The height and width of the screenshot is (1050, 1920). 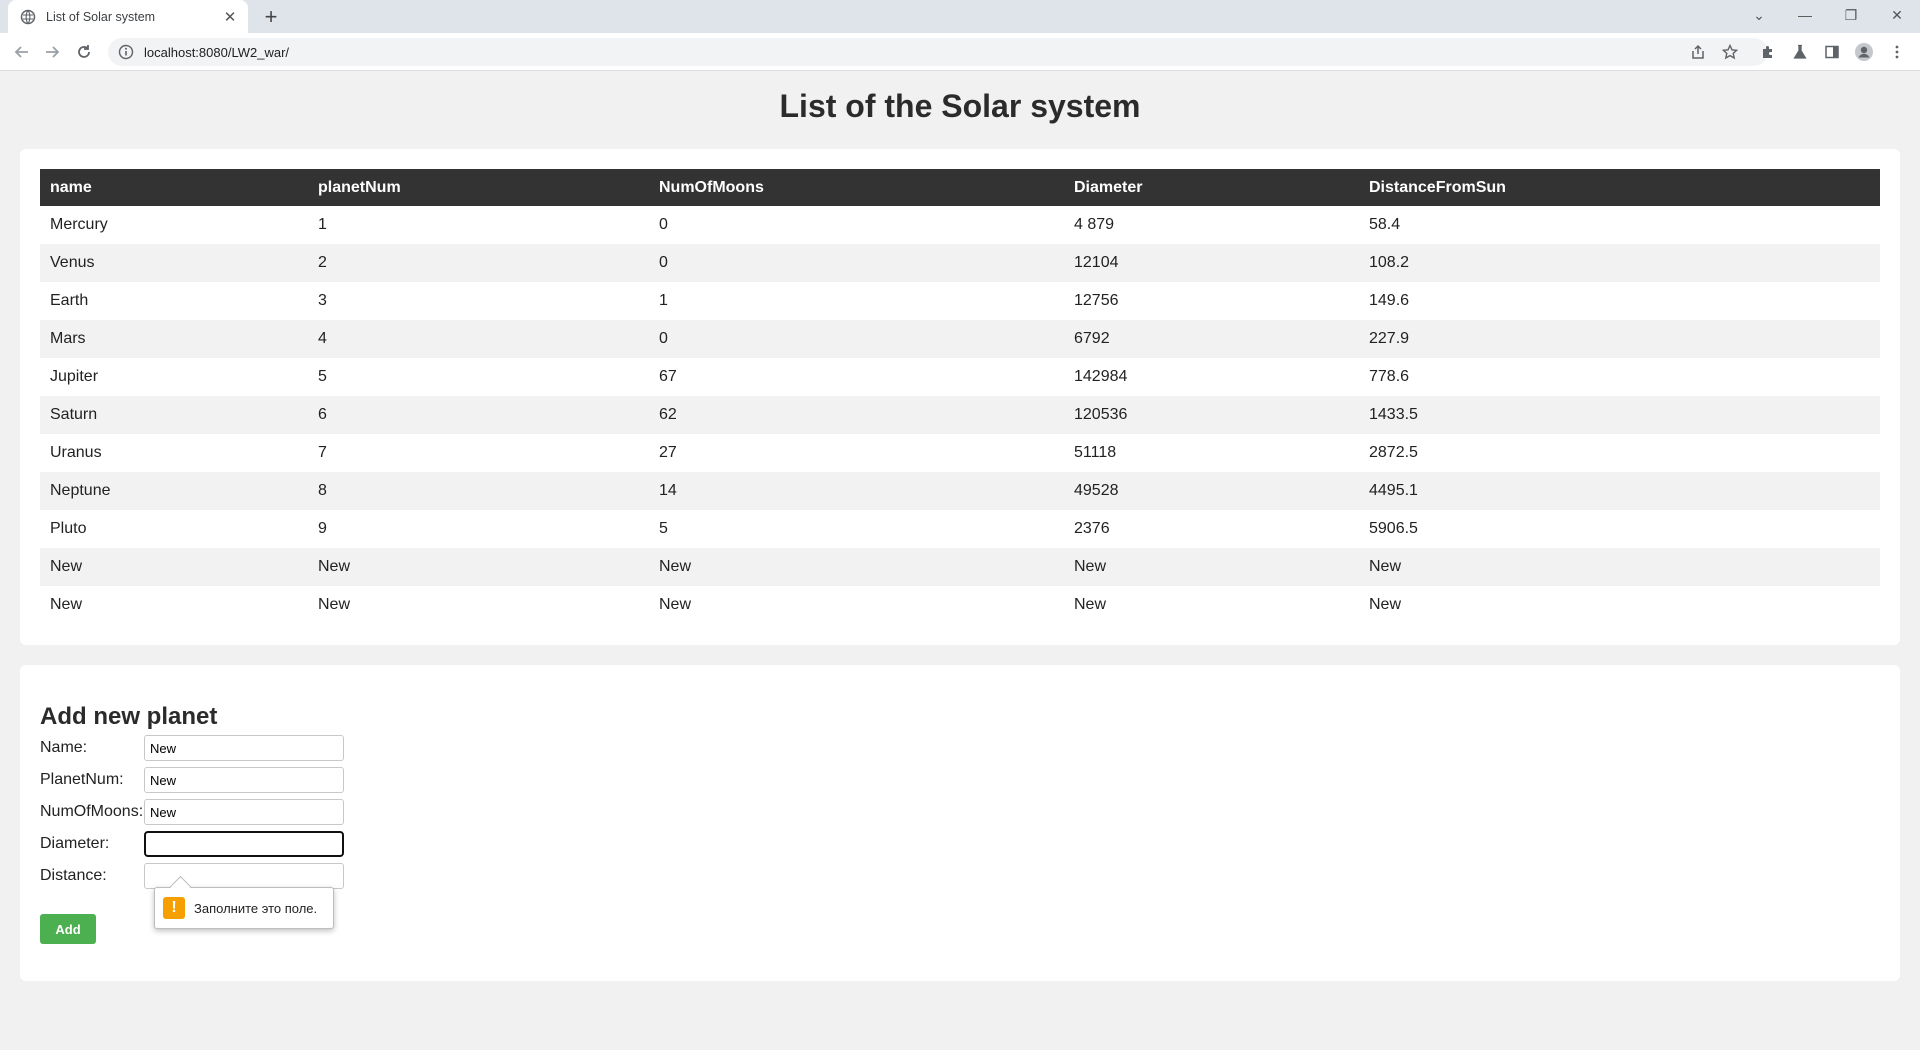 What do you see at coordinates (478, 187) in the screenshot?
I see `column-header-planetnum: planetNum` at bounding box center [478, 187].